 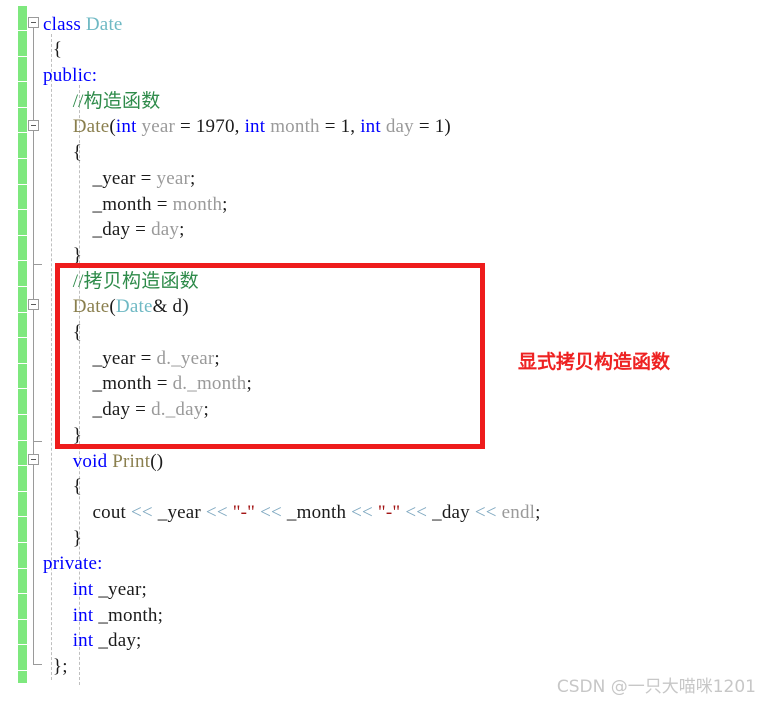 I want to click on code-line-25: int _day;, so click(x=92, y=641).